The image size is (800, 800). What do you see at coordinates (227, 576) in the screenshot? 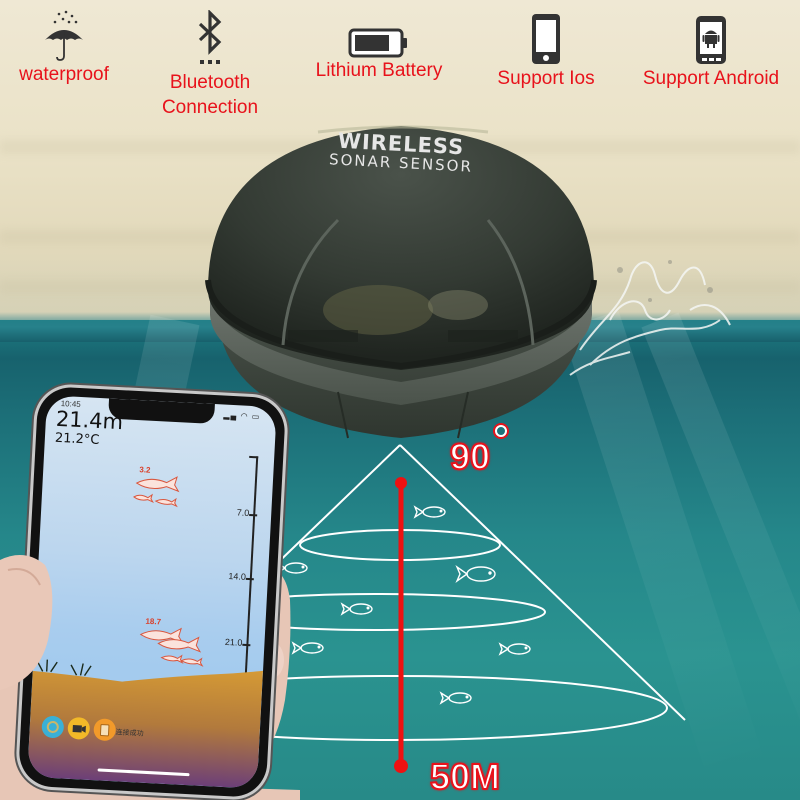
I see `depth-tick: 14.0` at bounding box center [227, 576].